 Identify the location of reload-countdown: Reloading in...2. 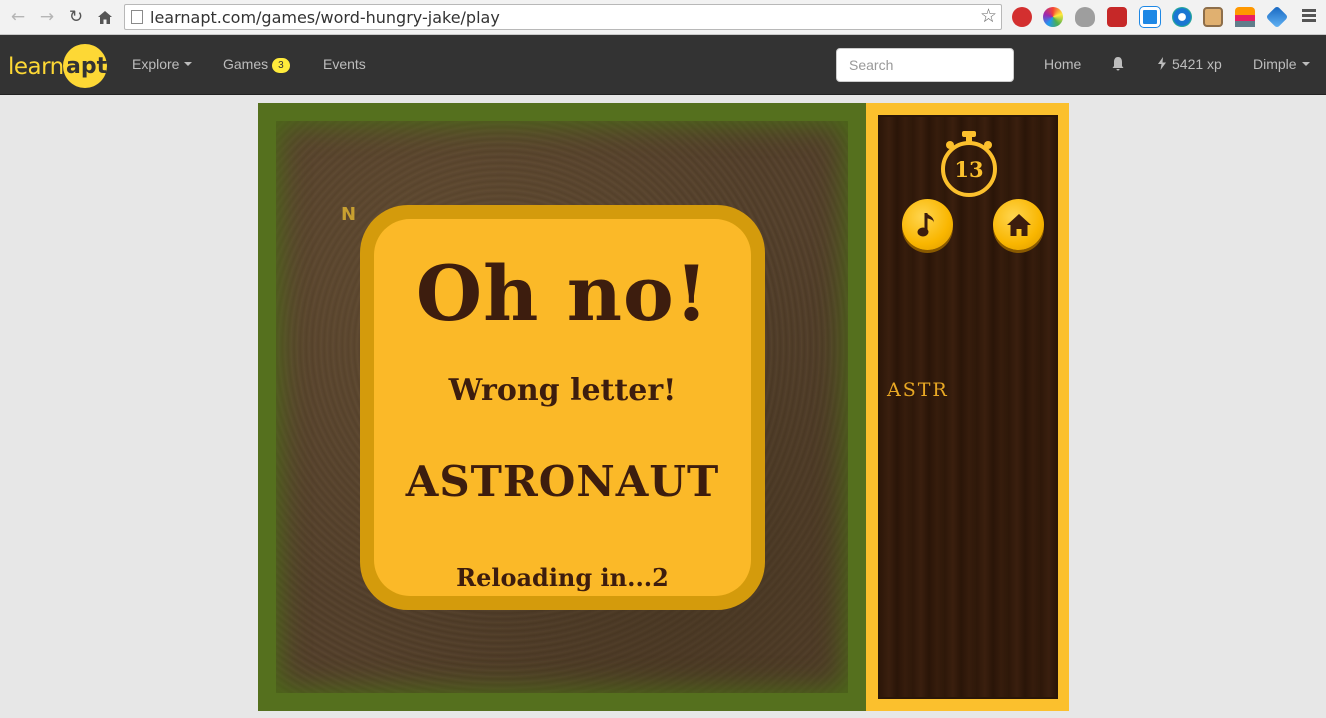
(562, 577).